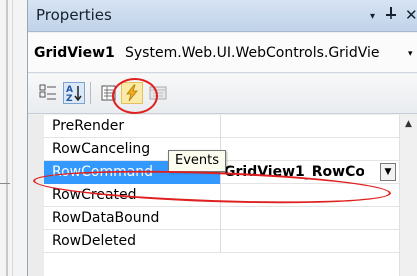 The image size is (417, 276). I want to click on vertical-scrollbar: ▲, so click(408, 195).